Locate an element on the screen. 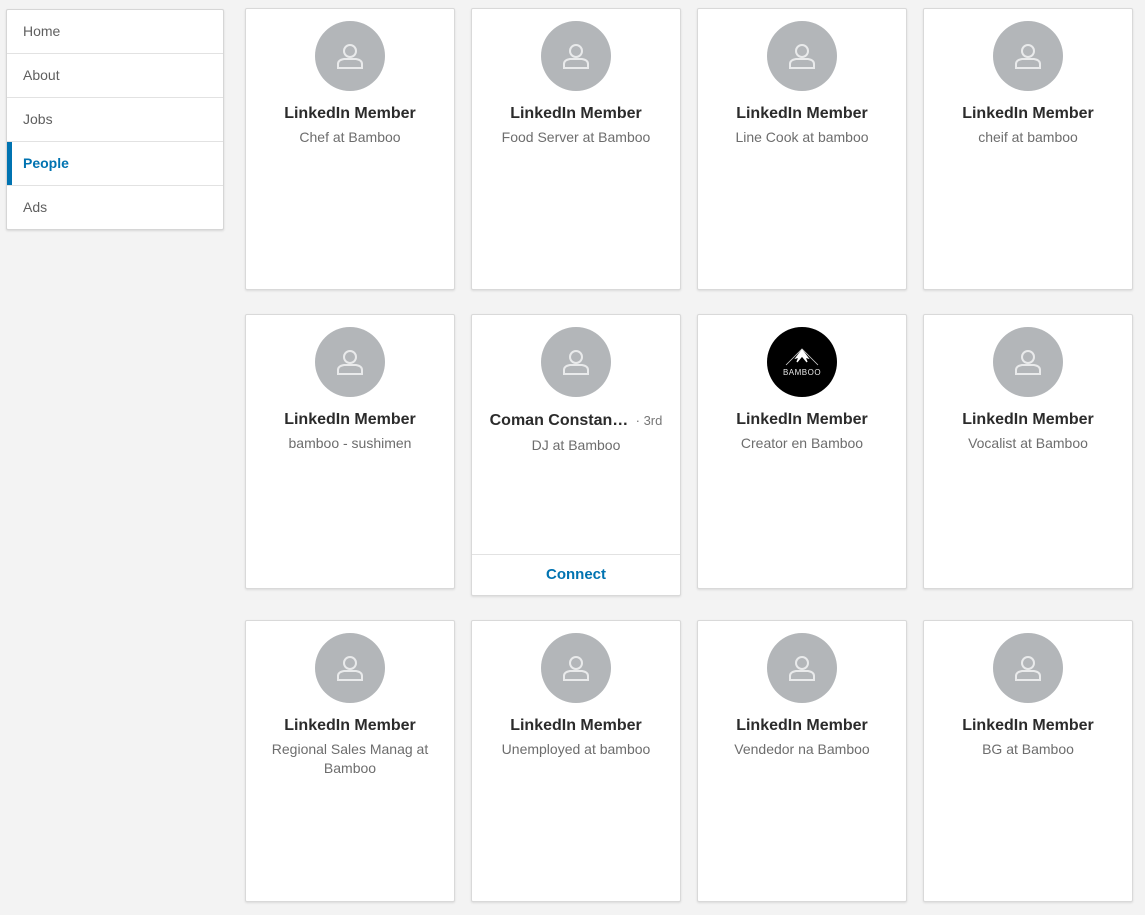  person-headline: DJ at Bamboo is located at coordinates (576, 445).